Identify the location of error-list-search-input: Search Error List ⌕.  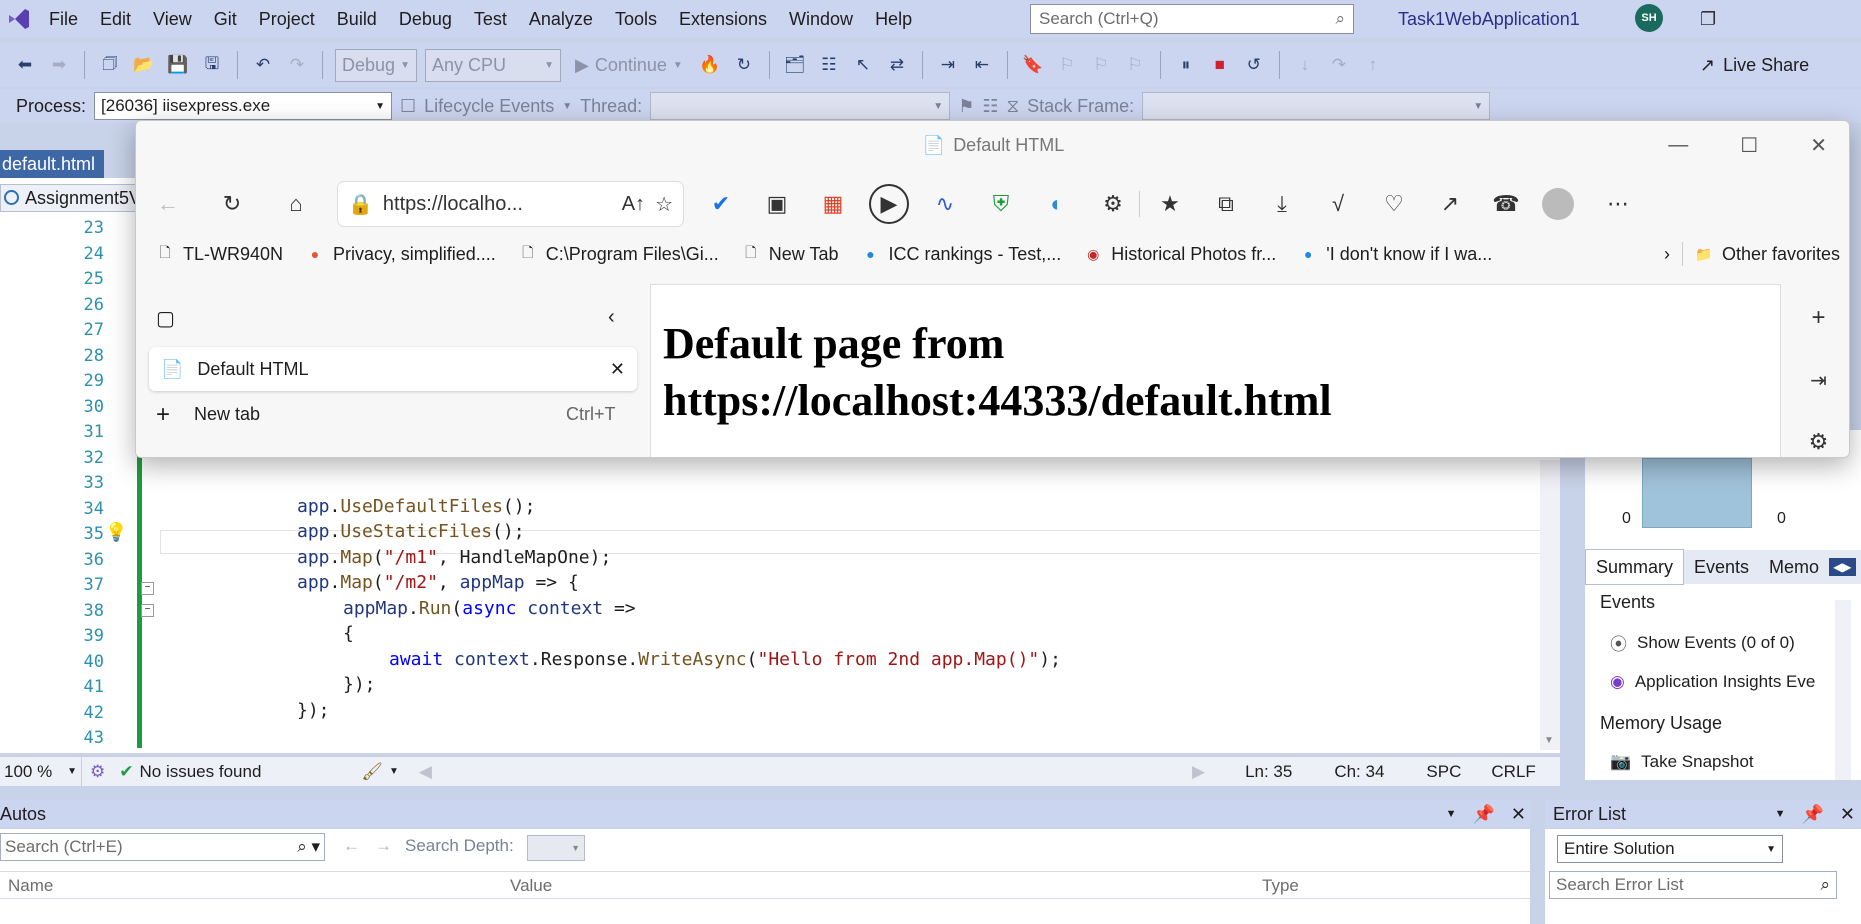
(1693, 885).